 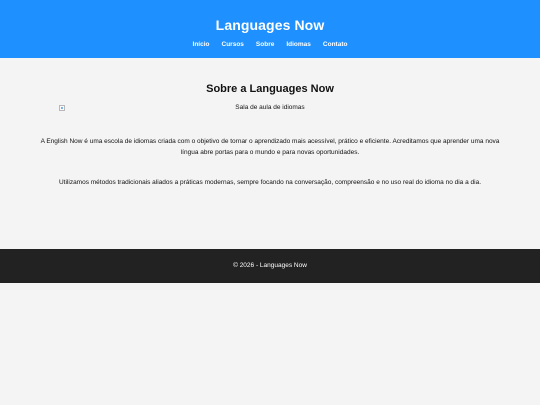 What do you see at coordinates (335, 45) in the screenshot?
I see `nav-contato: Contato` at bounding box center [335, 45].